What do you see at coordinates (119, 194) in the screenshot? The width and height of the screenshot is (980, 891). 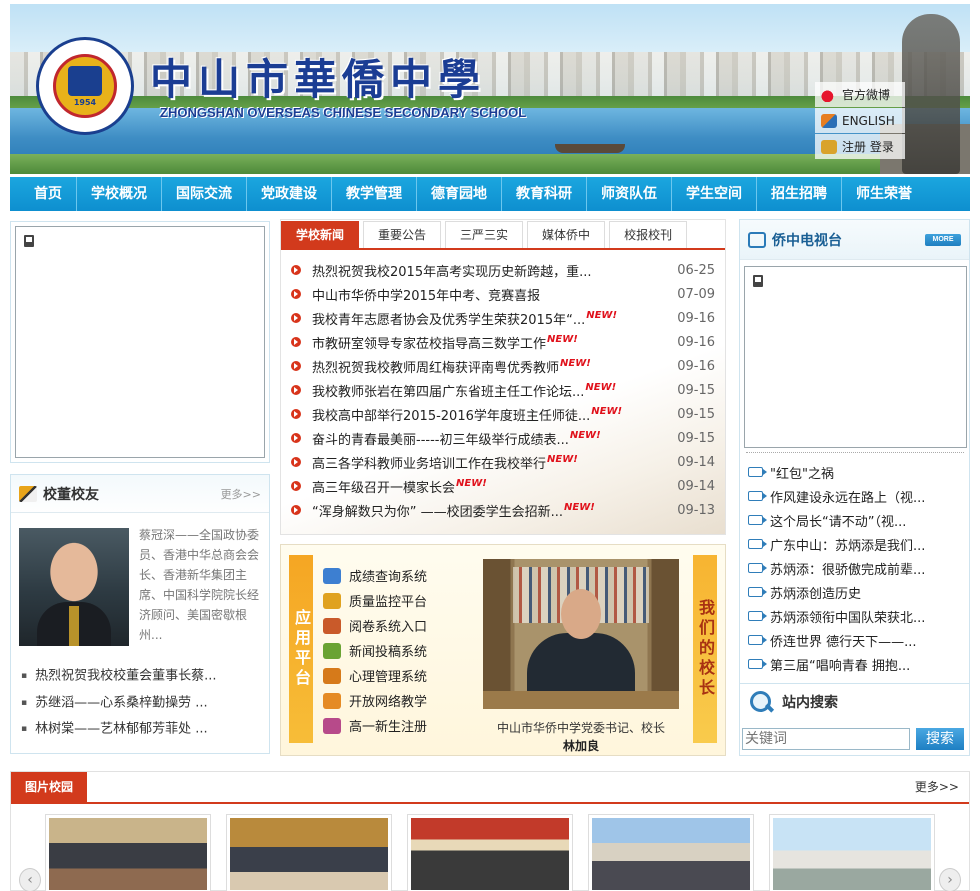 I see `nav-school-overview: 学校概况` at bounding box center [119, 194].